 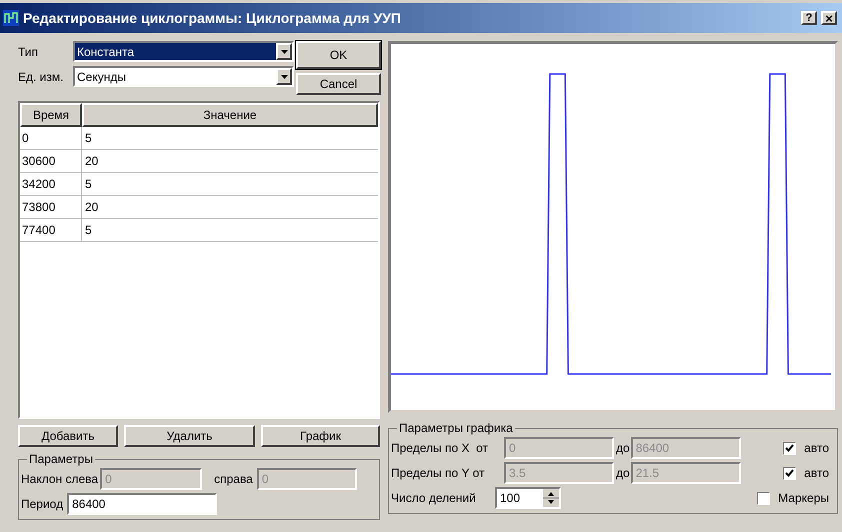 What do you see at coordinates (233, 479) in the screenshot?
I see `field-label: справа` at bounding box center [233, 479].